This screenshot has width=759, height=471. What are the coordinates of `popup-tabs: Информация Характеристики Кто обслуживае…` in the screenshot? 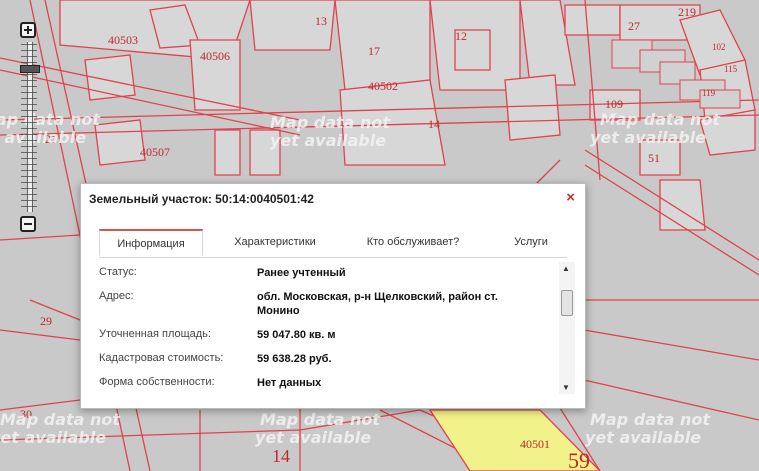 It's located at (333, 243).